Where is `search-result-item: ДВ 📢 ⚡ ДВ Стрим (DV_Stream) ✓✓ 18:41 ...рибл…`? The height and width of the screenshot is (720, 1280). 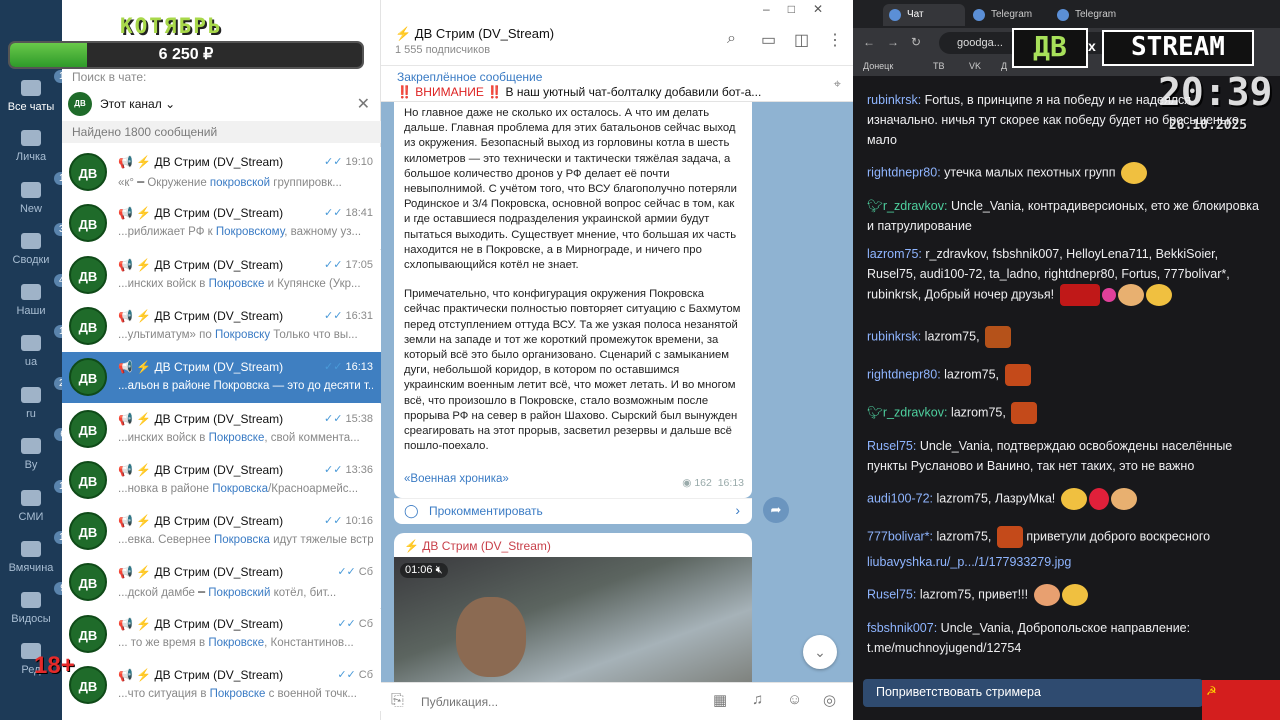 search-result-item: ДВ 📢 ⚡ ДВ Стрим (DV_Stream) ✓✓ 18:41 ...рибл… is located at coordinates (221, 224).